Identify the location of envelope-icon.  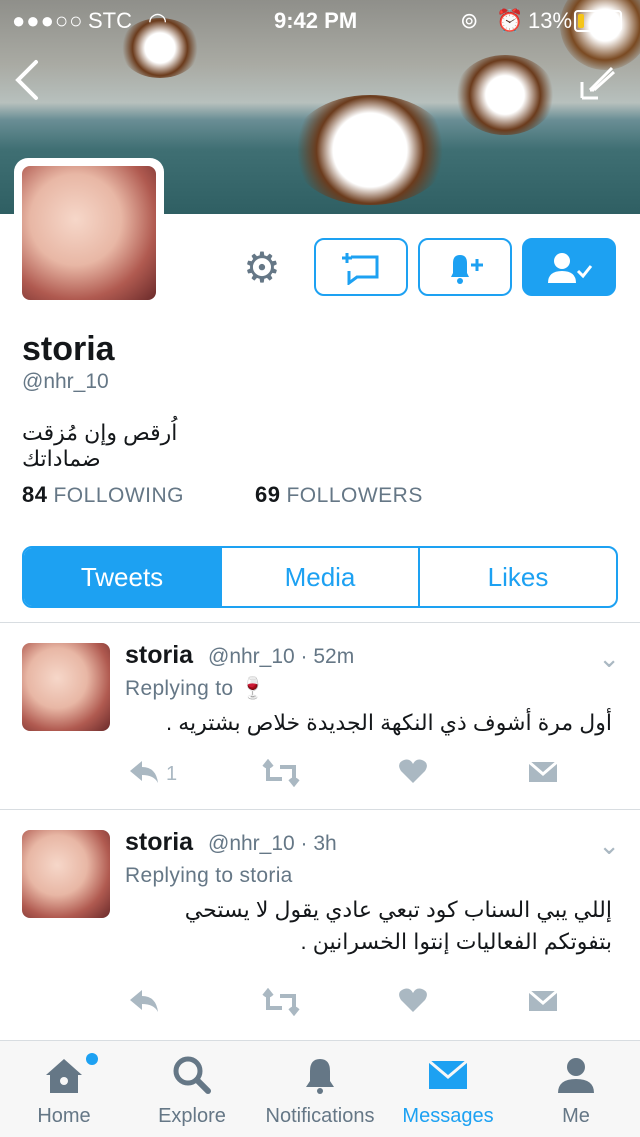
(448, 1080).